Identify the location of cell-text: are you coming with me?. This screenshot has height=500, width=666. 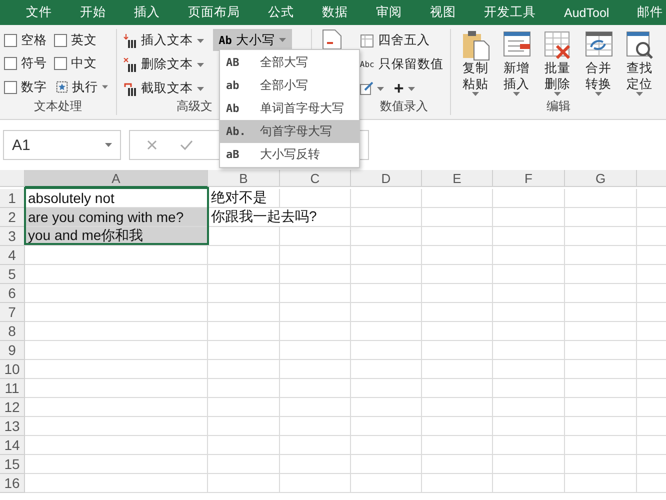
(106, 217).